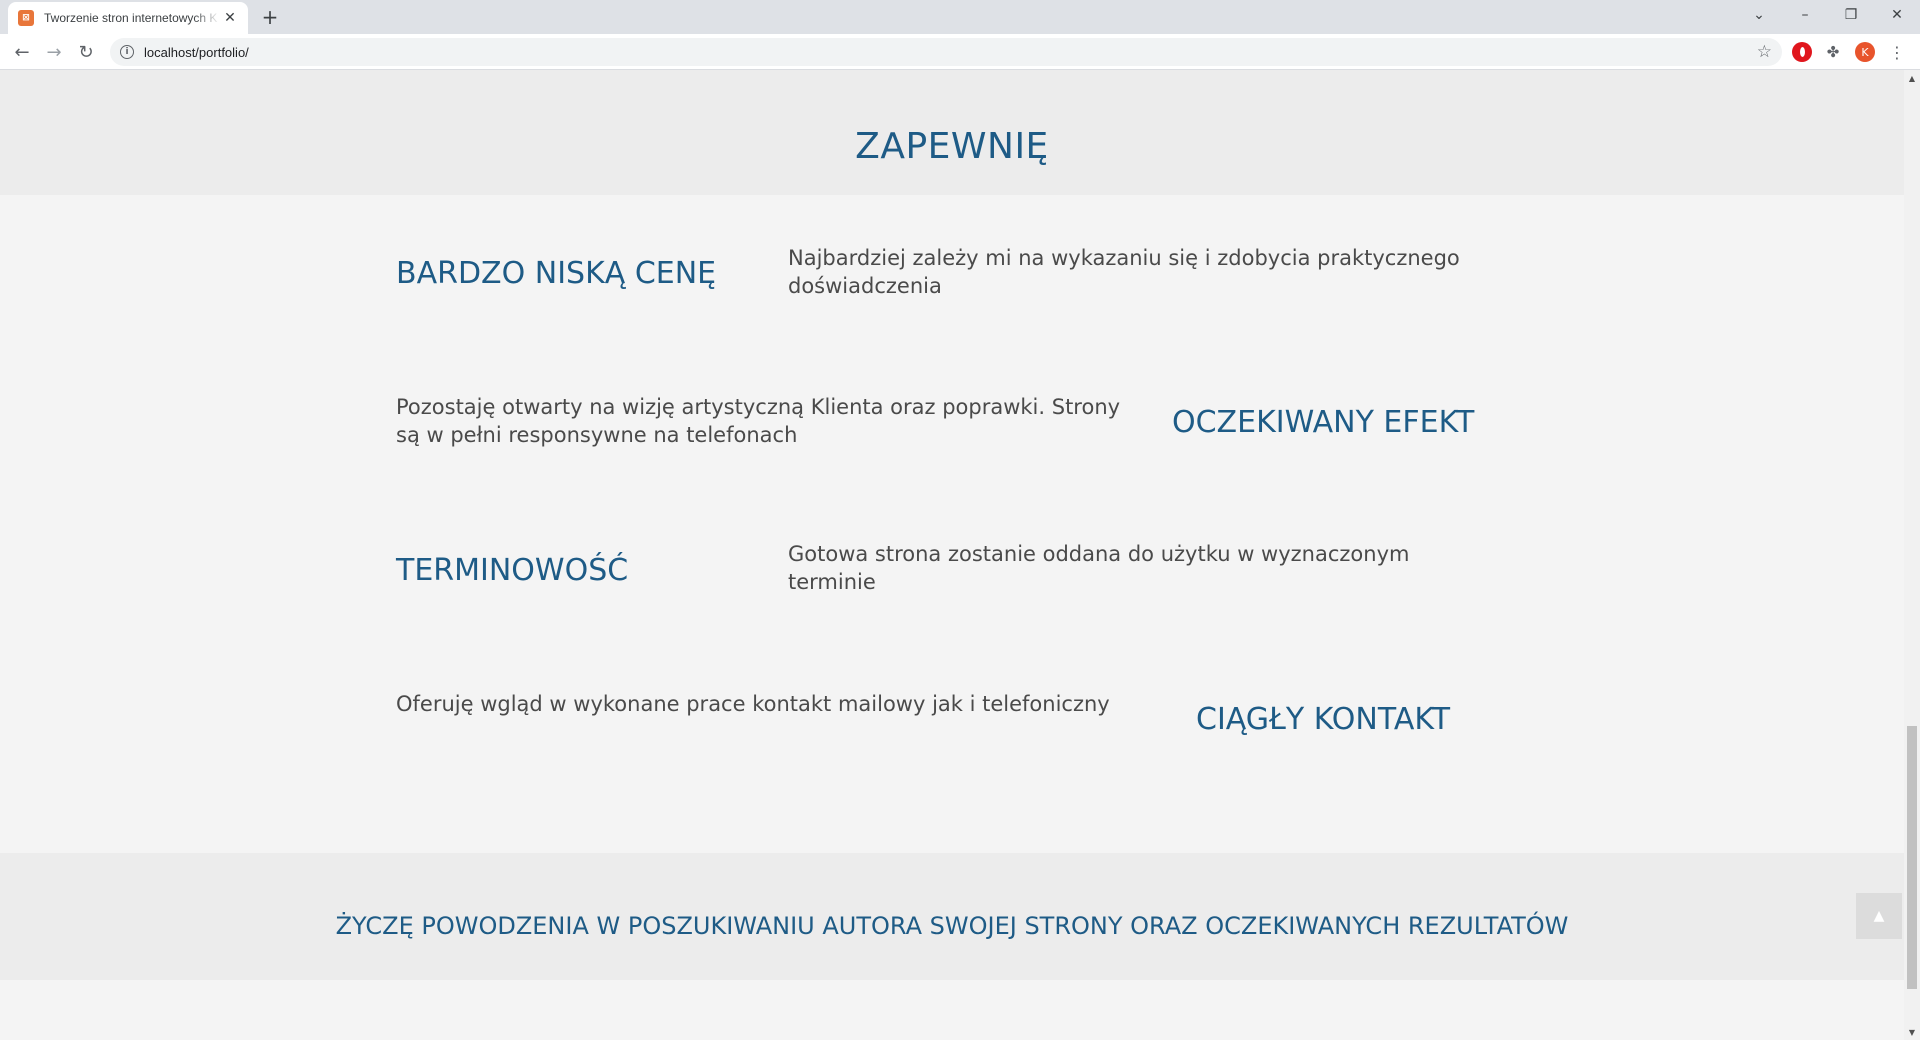 The width and height of the screenshot is (1920, 1040). I want to click on browser-toolbar: ← → ↻ i localhost/portfolio/ ☆ ✤ K ⋮, so click(960, 52).